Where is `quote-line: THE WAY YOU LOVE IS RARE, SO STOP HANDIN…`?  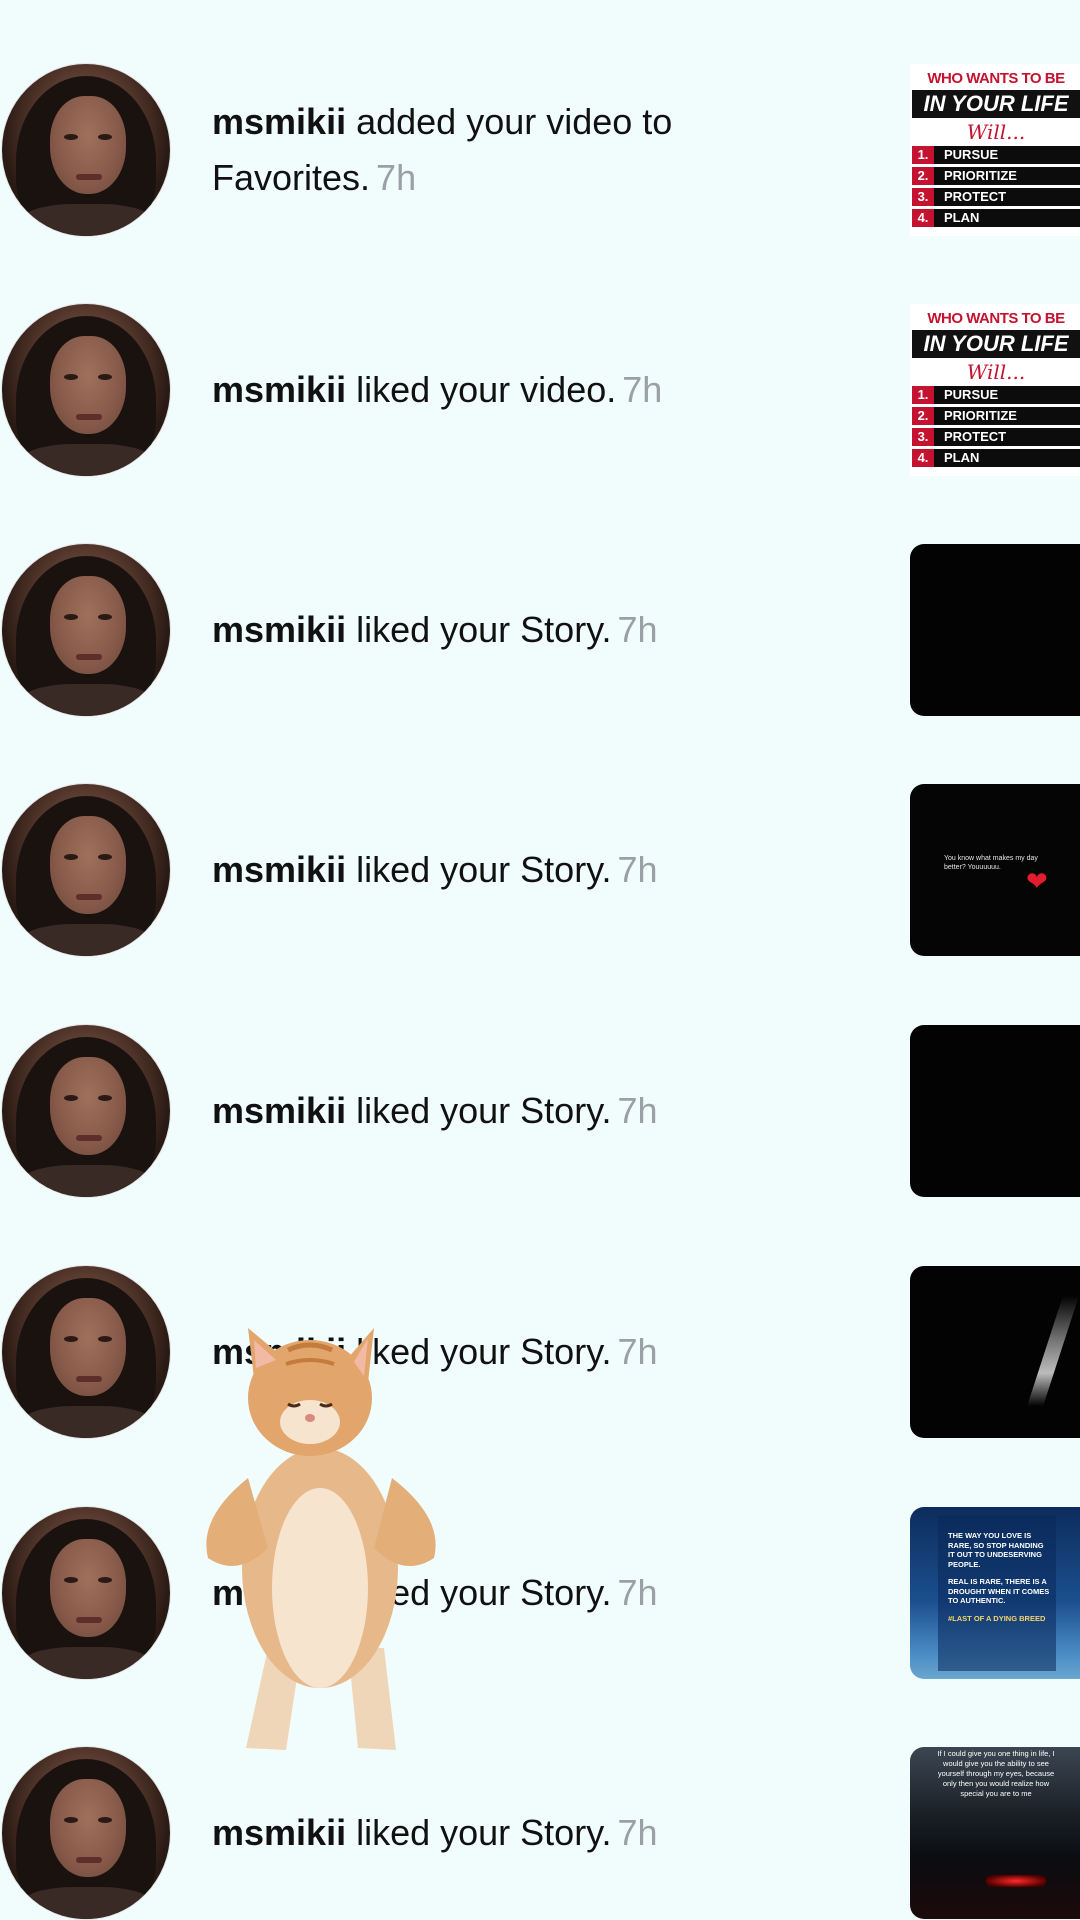 quote-line: THE WAY YOU LOVE IS RARE, SO STOP HANDIN… is located at coordinates (996, 1550).